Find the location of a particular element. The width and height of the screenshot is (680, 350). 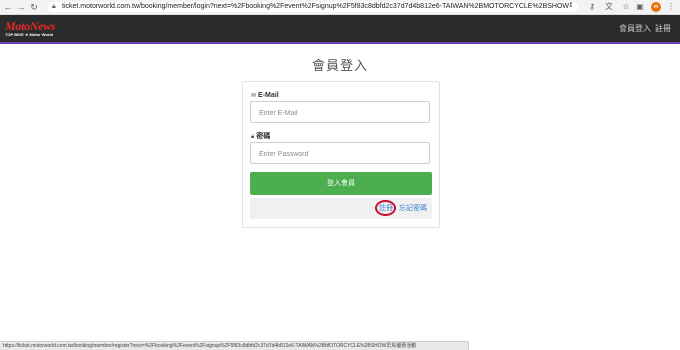

logo-text: MotoNews is located at coordinates (30, 26).